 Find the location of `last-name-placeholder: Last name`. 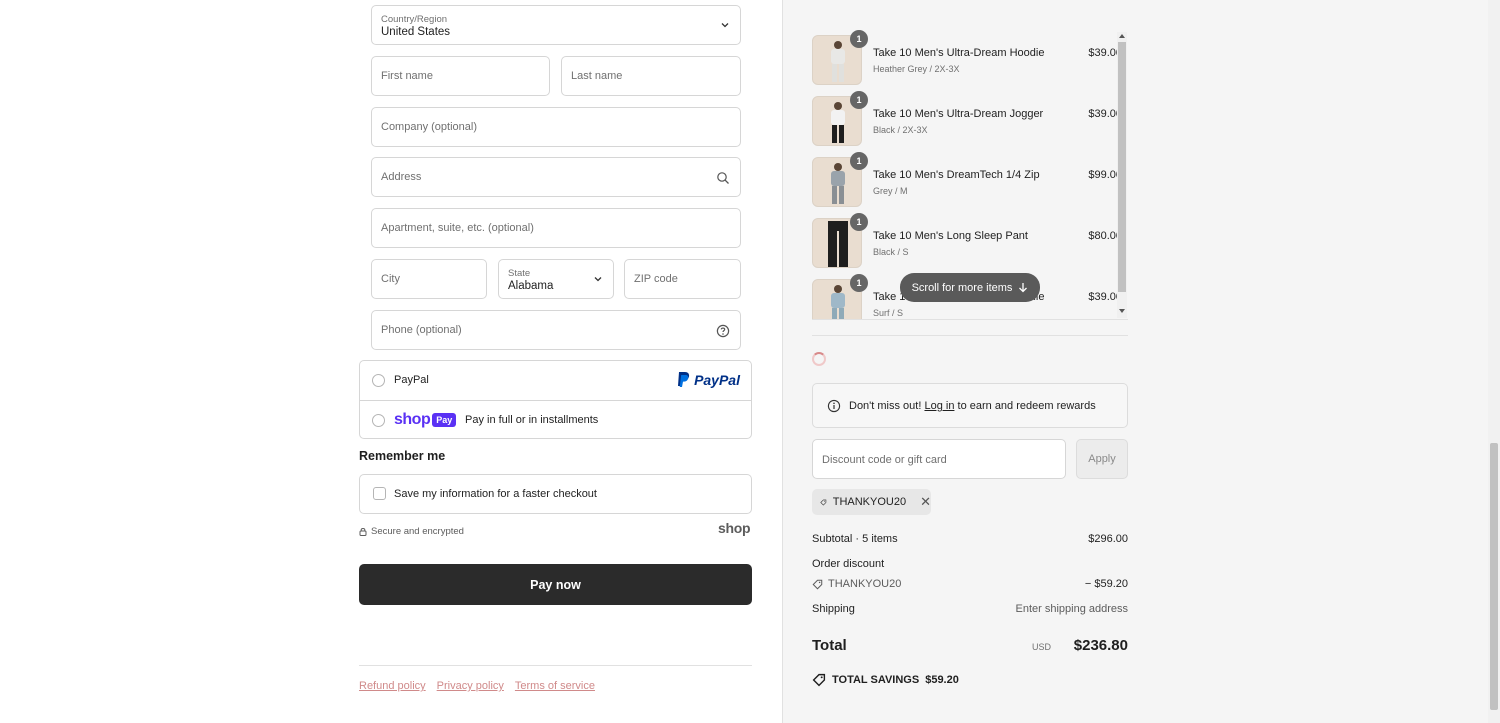

last-name-placeholder: Last name is located at coordinates (597, 76).